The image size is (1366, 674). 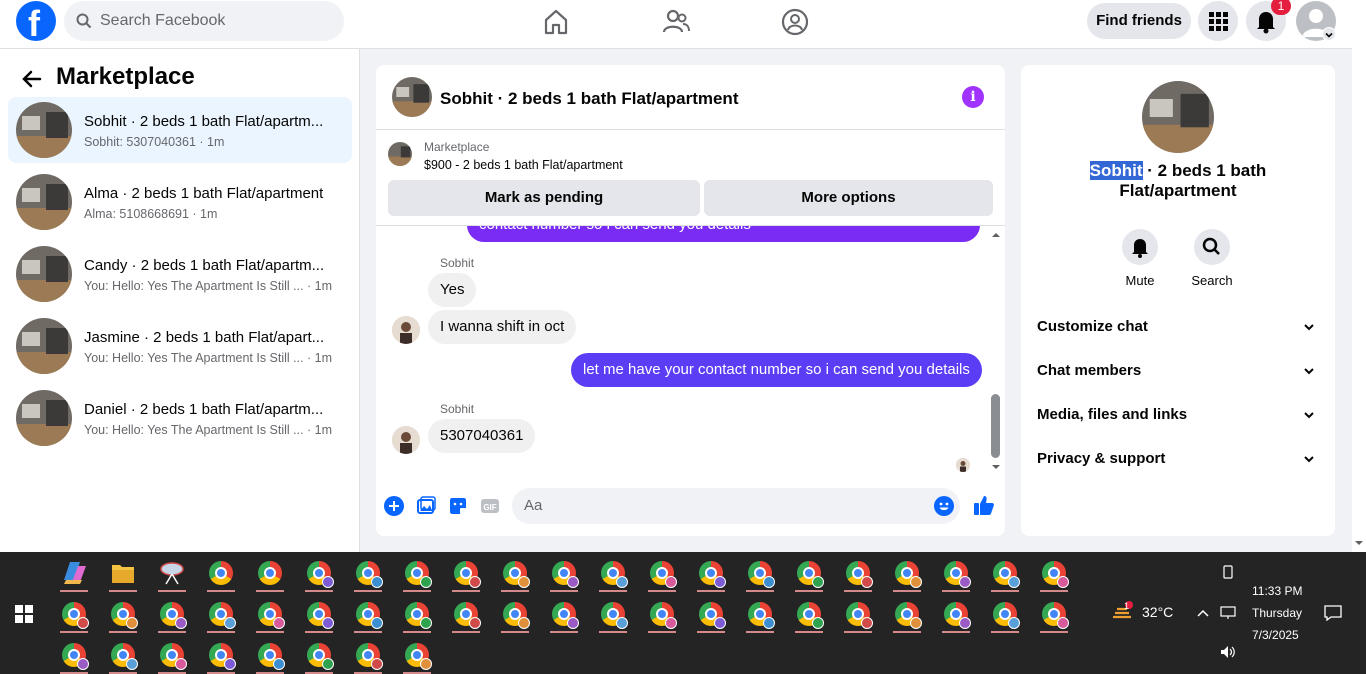 I want to click on volume-icon, so click(x=1228, y=652).